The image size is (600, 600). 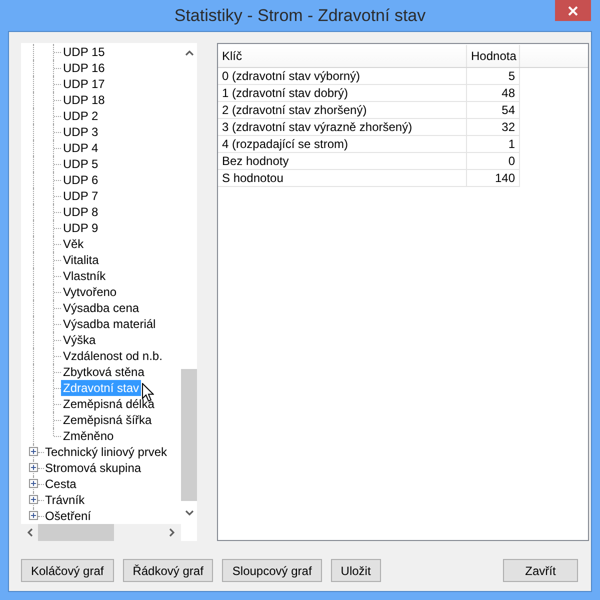 I want to click on window-title: Statistiky - Strom - Zdravotní stav, so click(x=300, y=16).